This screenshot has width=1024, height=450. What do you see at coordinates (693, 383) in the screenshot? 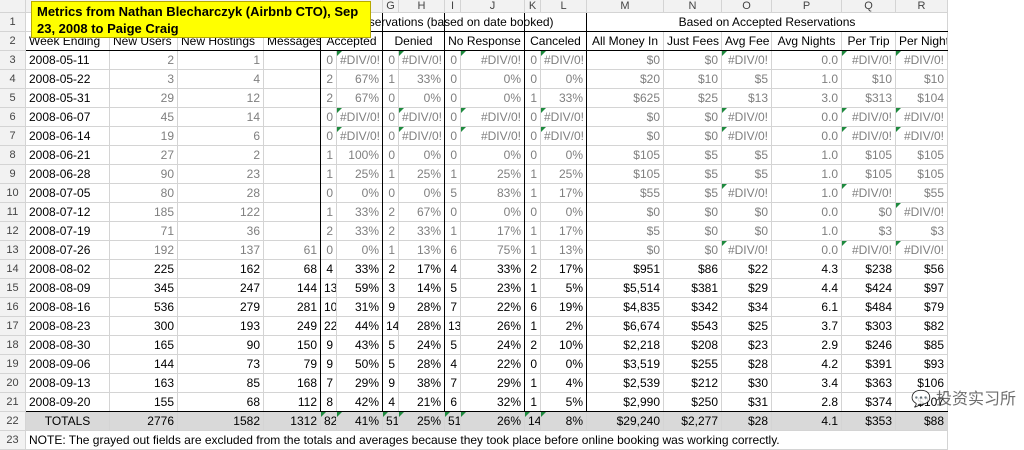
I see `data-cell: $212` at bounding box center [693, 383].